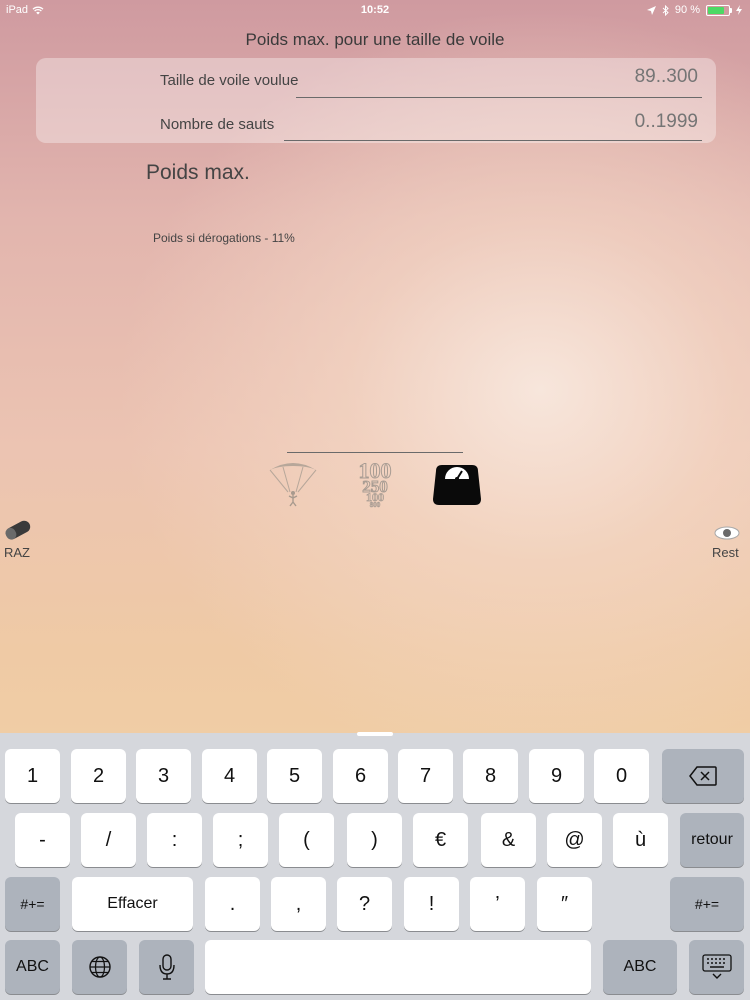 Image resolution: width=750 pixels, height=1000 pixels. I want to click on page-title: Poids max. pour une taille de voile, so click(375, 39).